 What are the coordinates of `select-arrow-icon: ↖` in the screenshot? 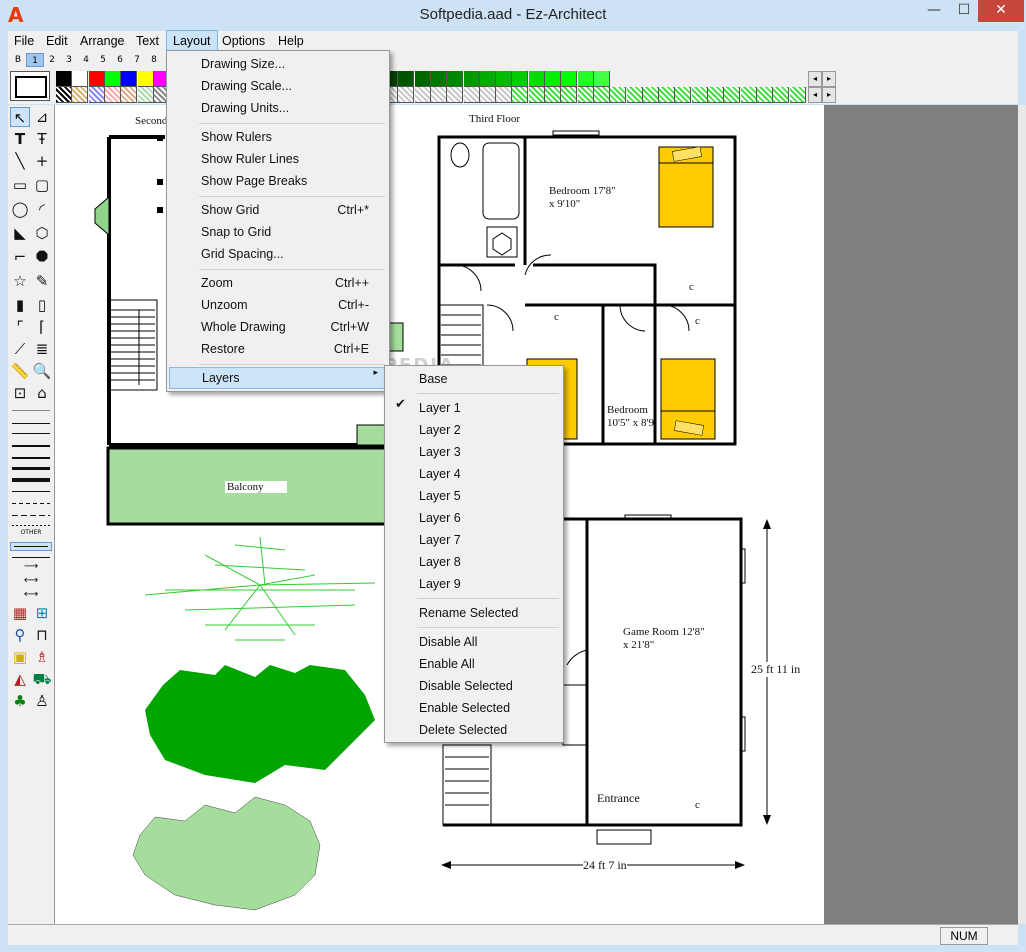 It's located at (20, 117).